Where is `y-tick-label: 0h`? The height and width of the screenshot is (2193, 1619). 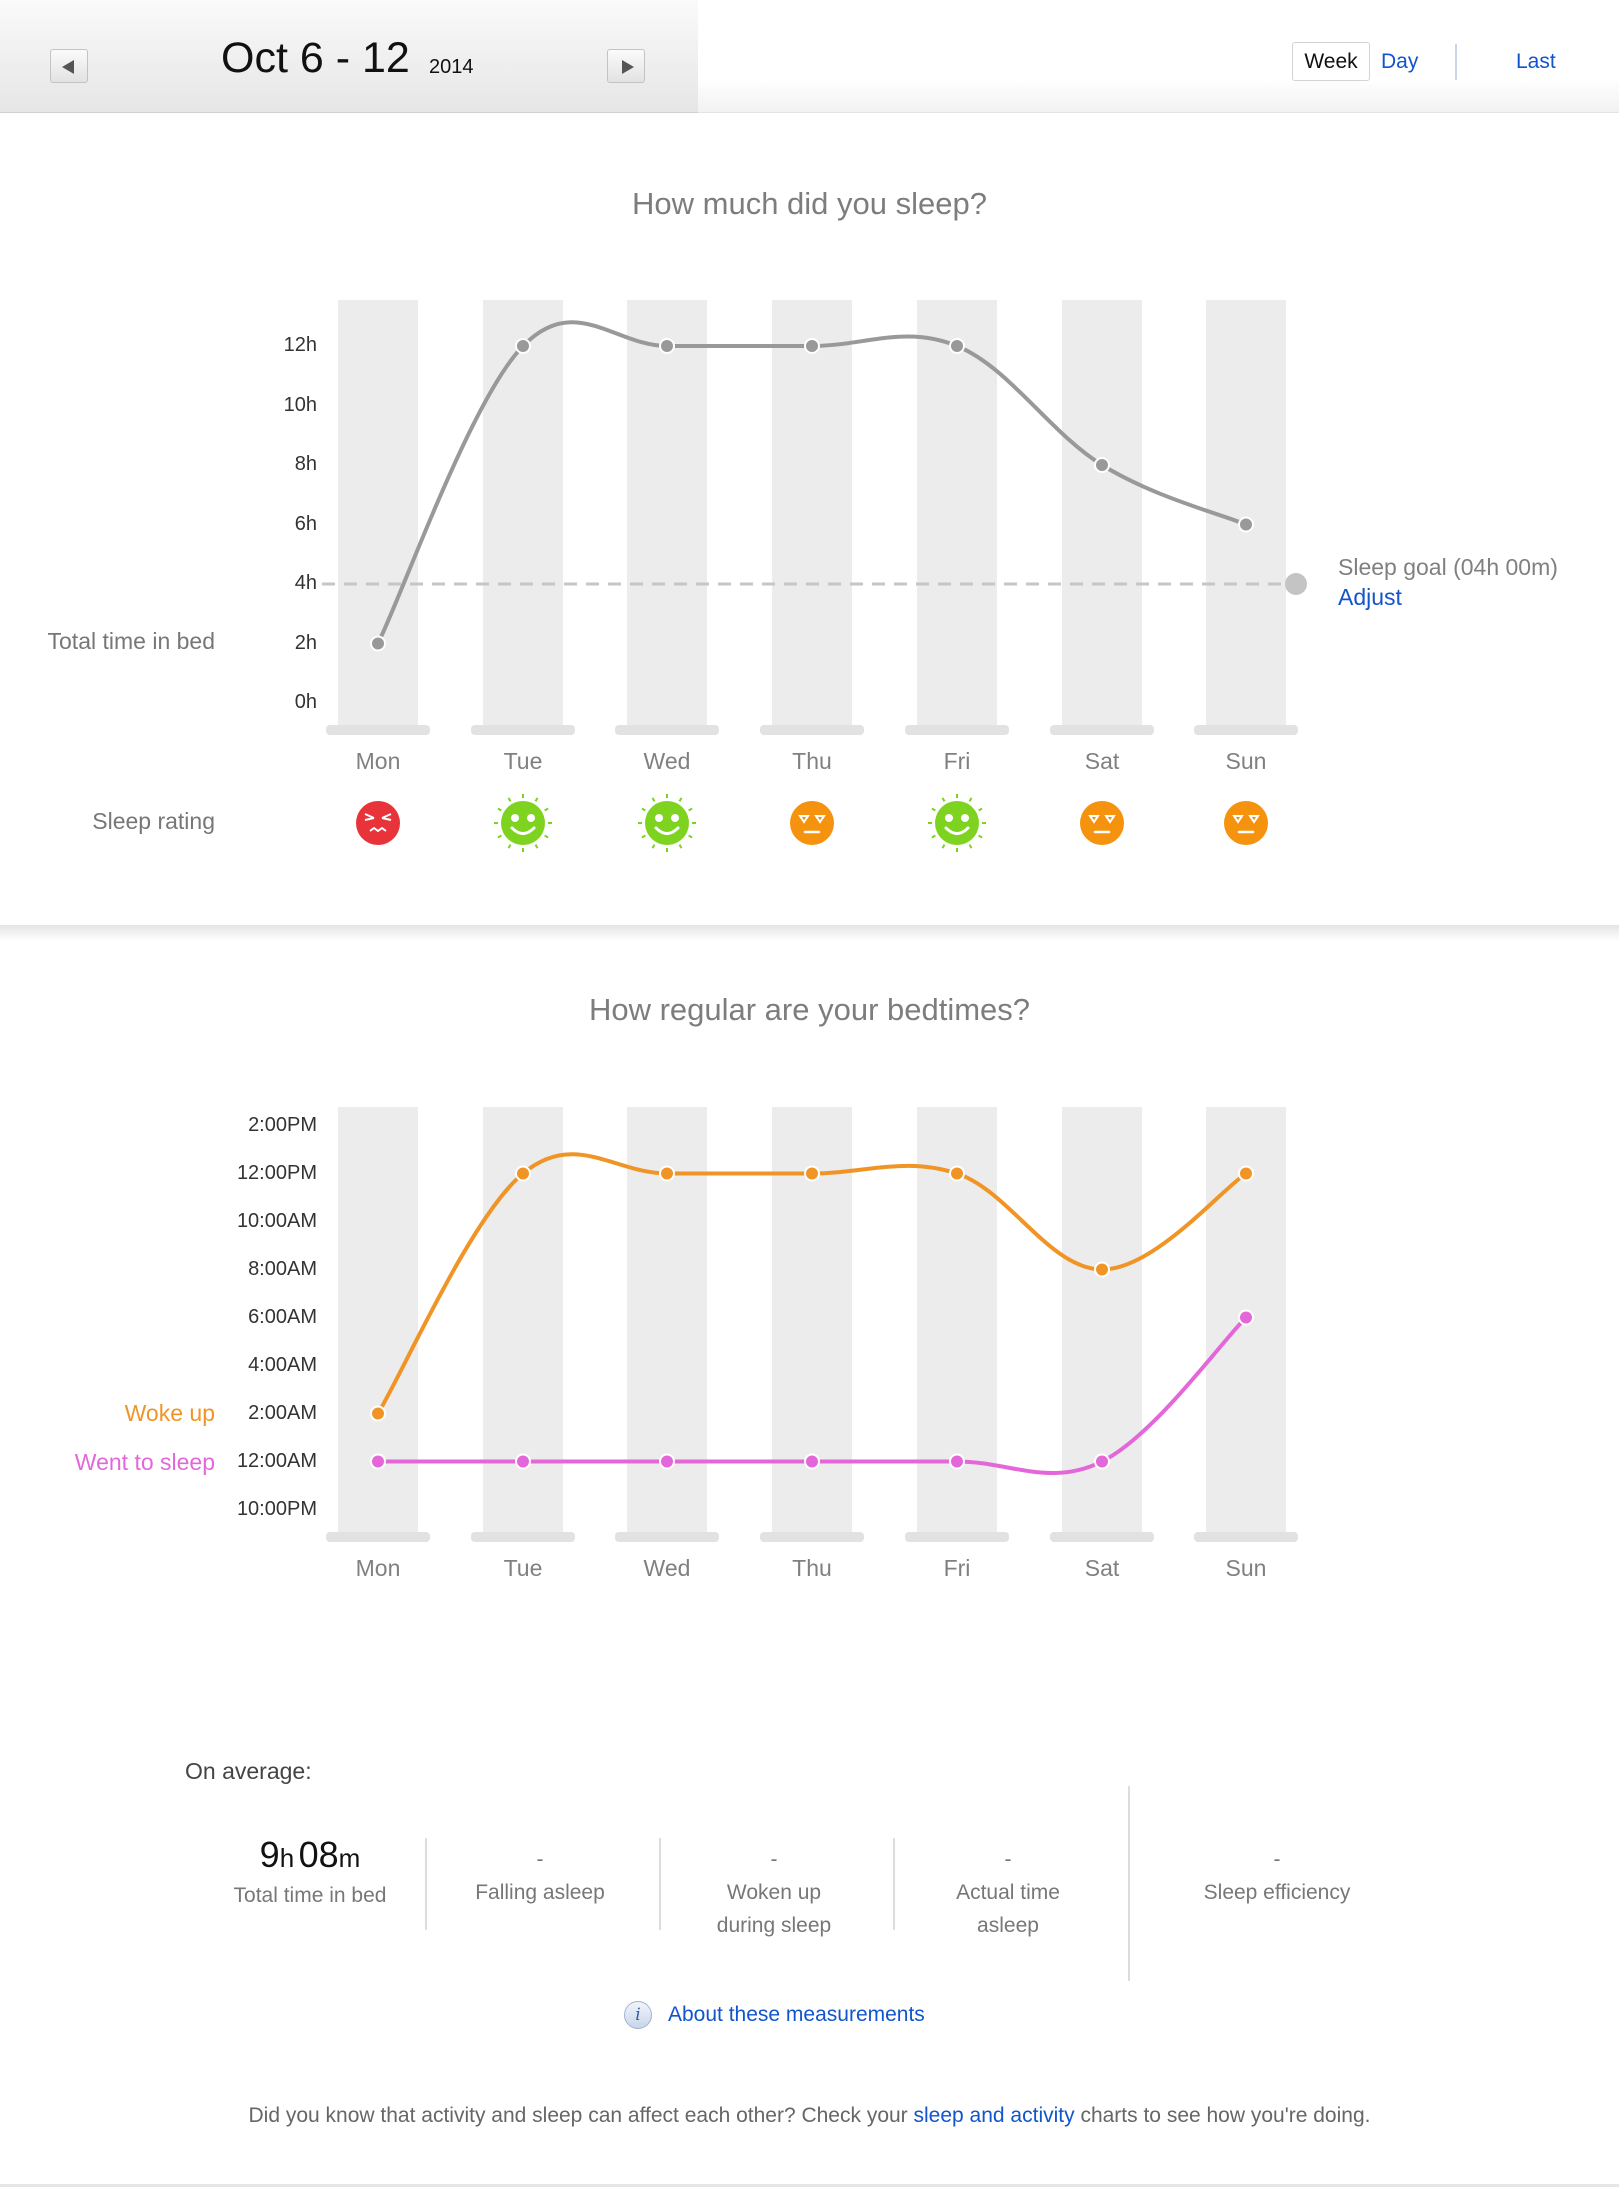 y-tick-label: 0h is located at coordinates (305, 702).